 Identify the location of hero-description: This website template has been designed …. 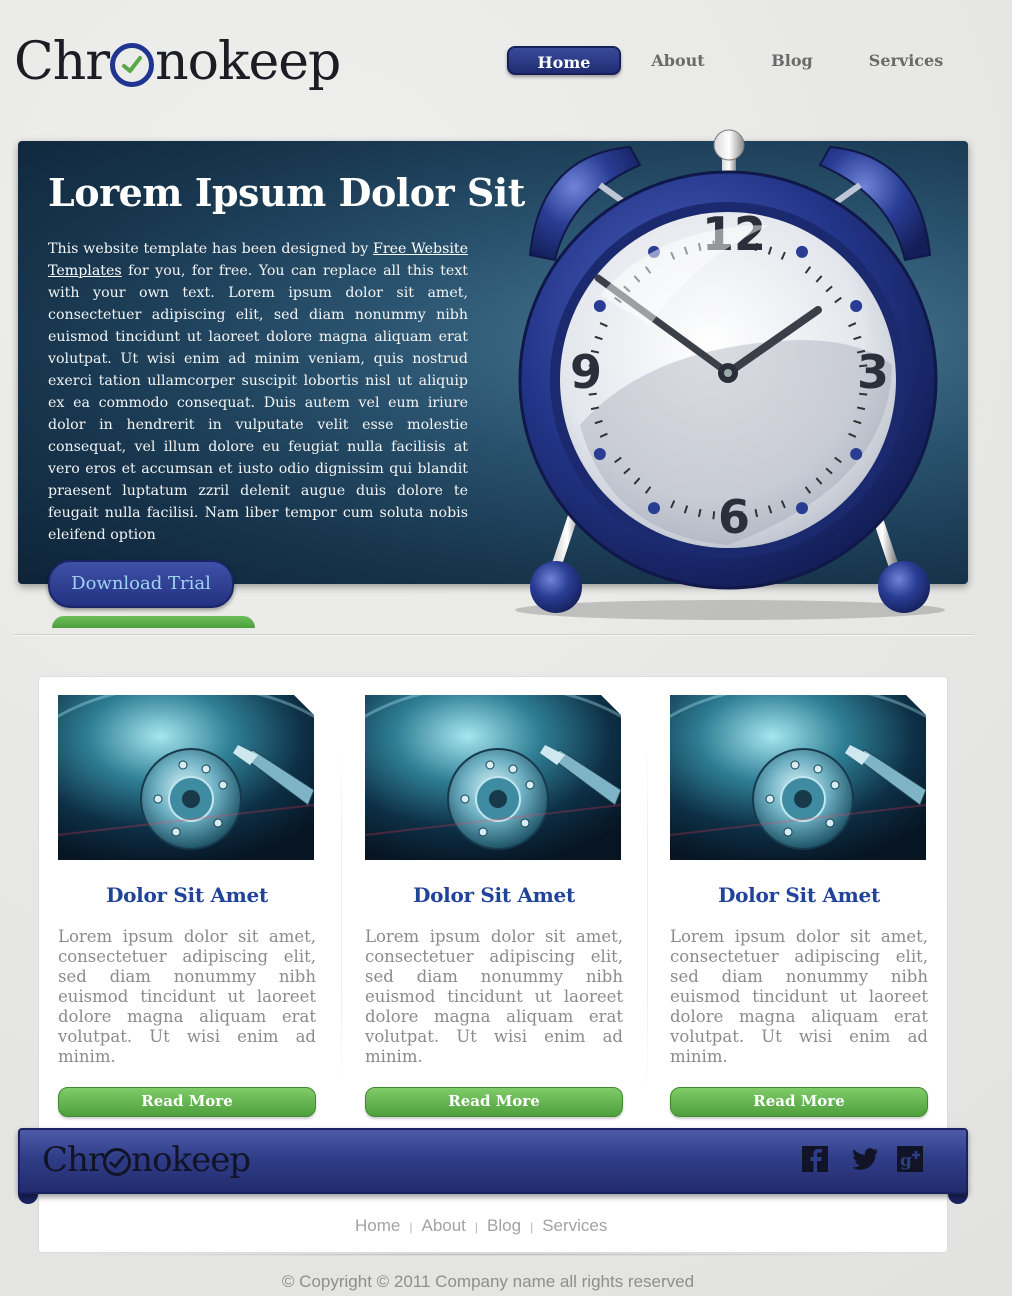
(258, 392).